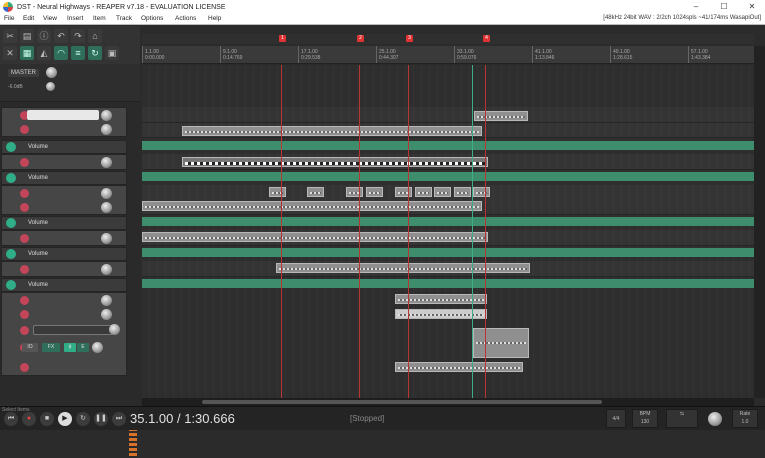 This screenshot has height=458, width=765. What do you see at coordinates (759, 222) in the screenshot?
I see `vertical-scrollbar` at bounding box center [759, 222].